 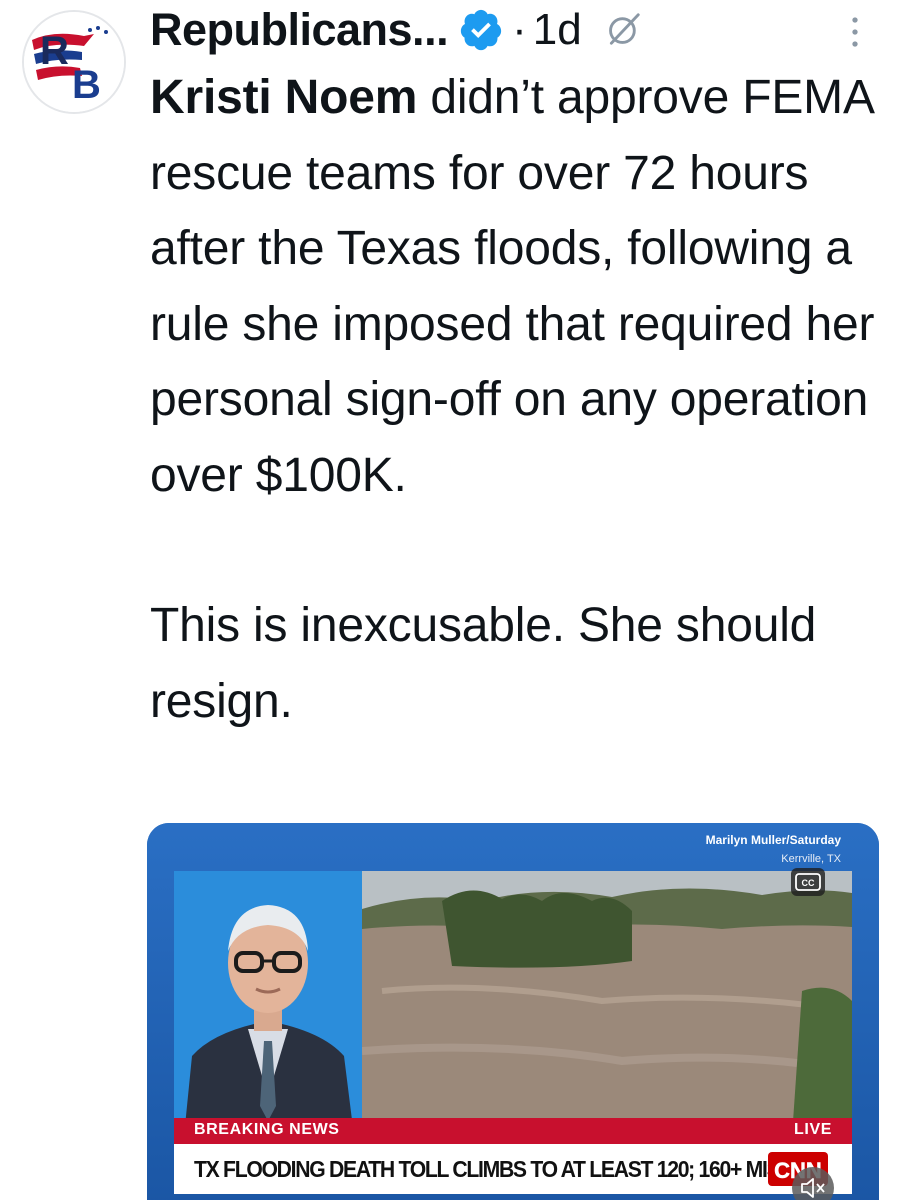 What do you see at coordinates (811, 859) in the screenshot?
I see `video-location: Kerrville, TX` at bounding box center [811, 859].